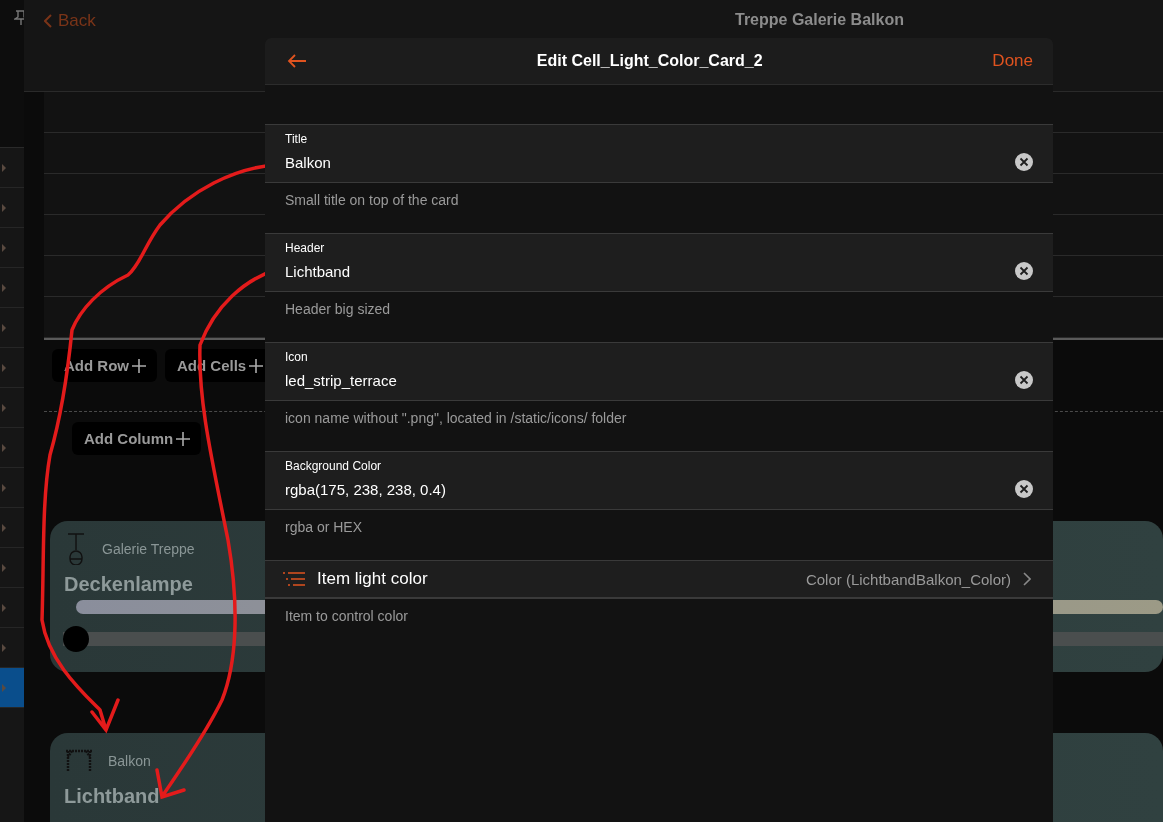 This screenshot has height=822, width=1163. What do you see at coordinates (112, 796) in the screenshot?
I see `card-title: Lichtband` at bounding box center [112, 796].